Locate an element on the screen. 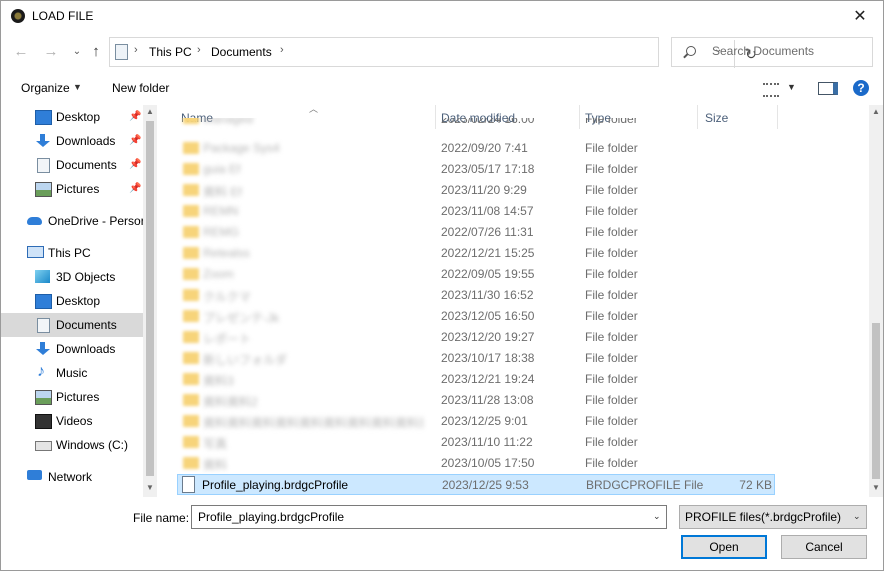 The image size is (884, 571). breadcrumb-this-pc: This PC is located at coordinates (170, 52).